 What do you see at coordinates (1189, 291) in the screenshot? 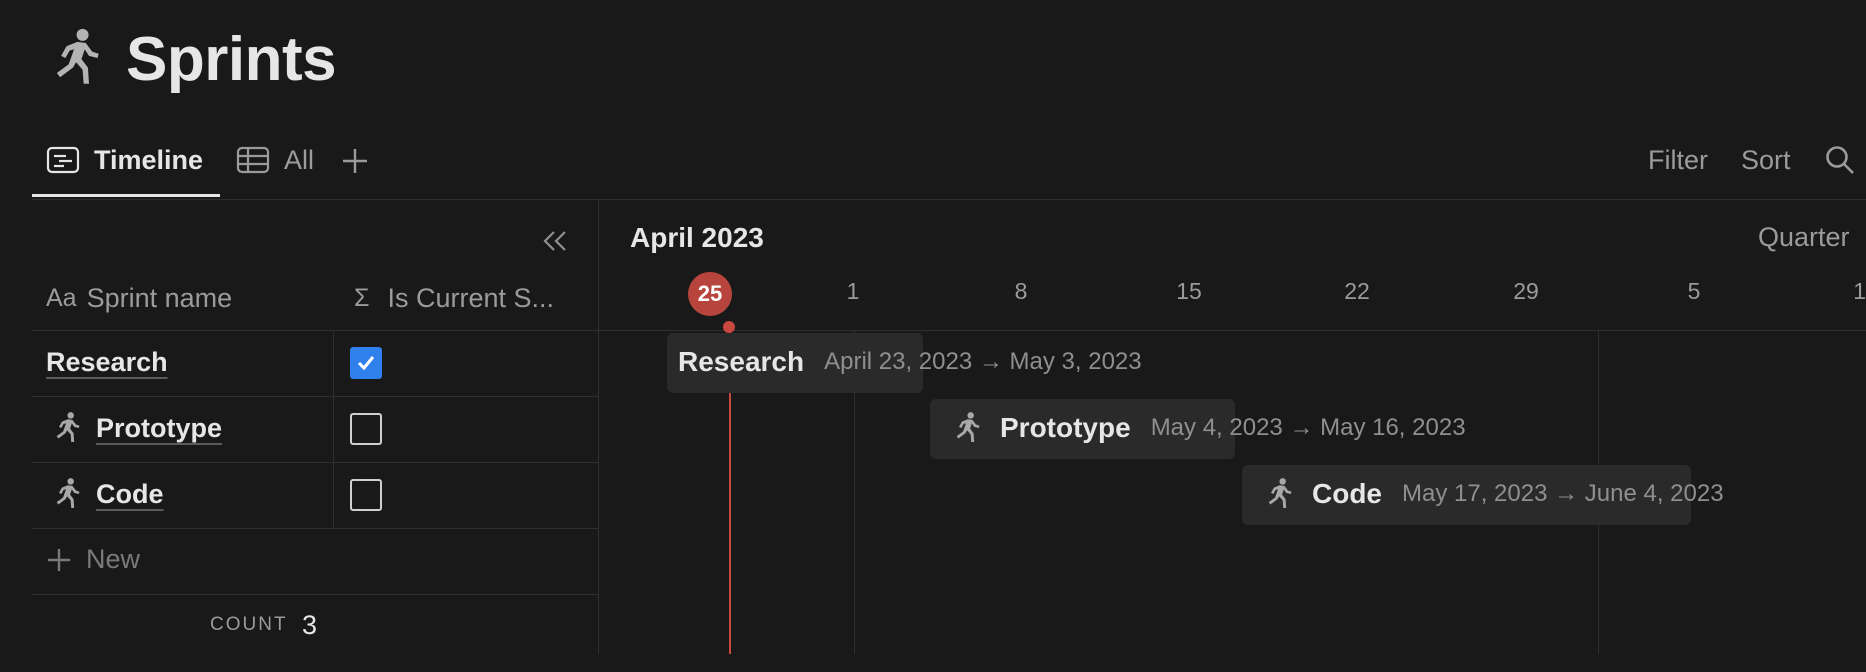
I see `day-tick-label: 15` at bounding box center [1189, 291].